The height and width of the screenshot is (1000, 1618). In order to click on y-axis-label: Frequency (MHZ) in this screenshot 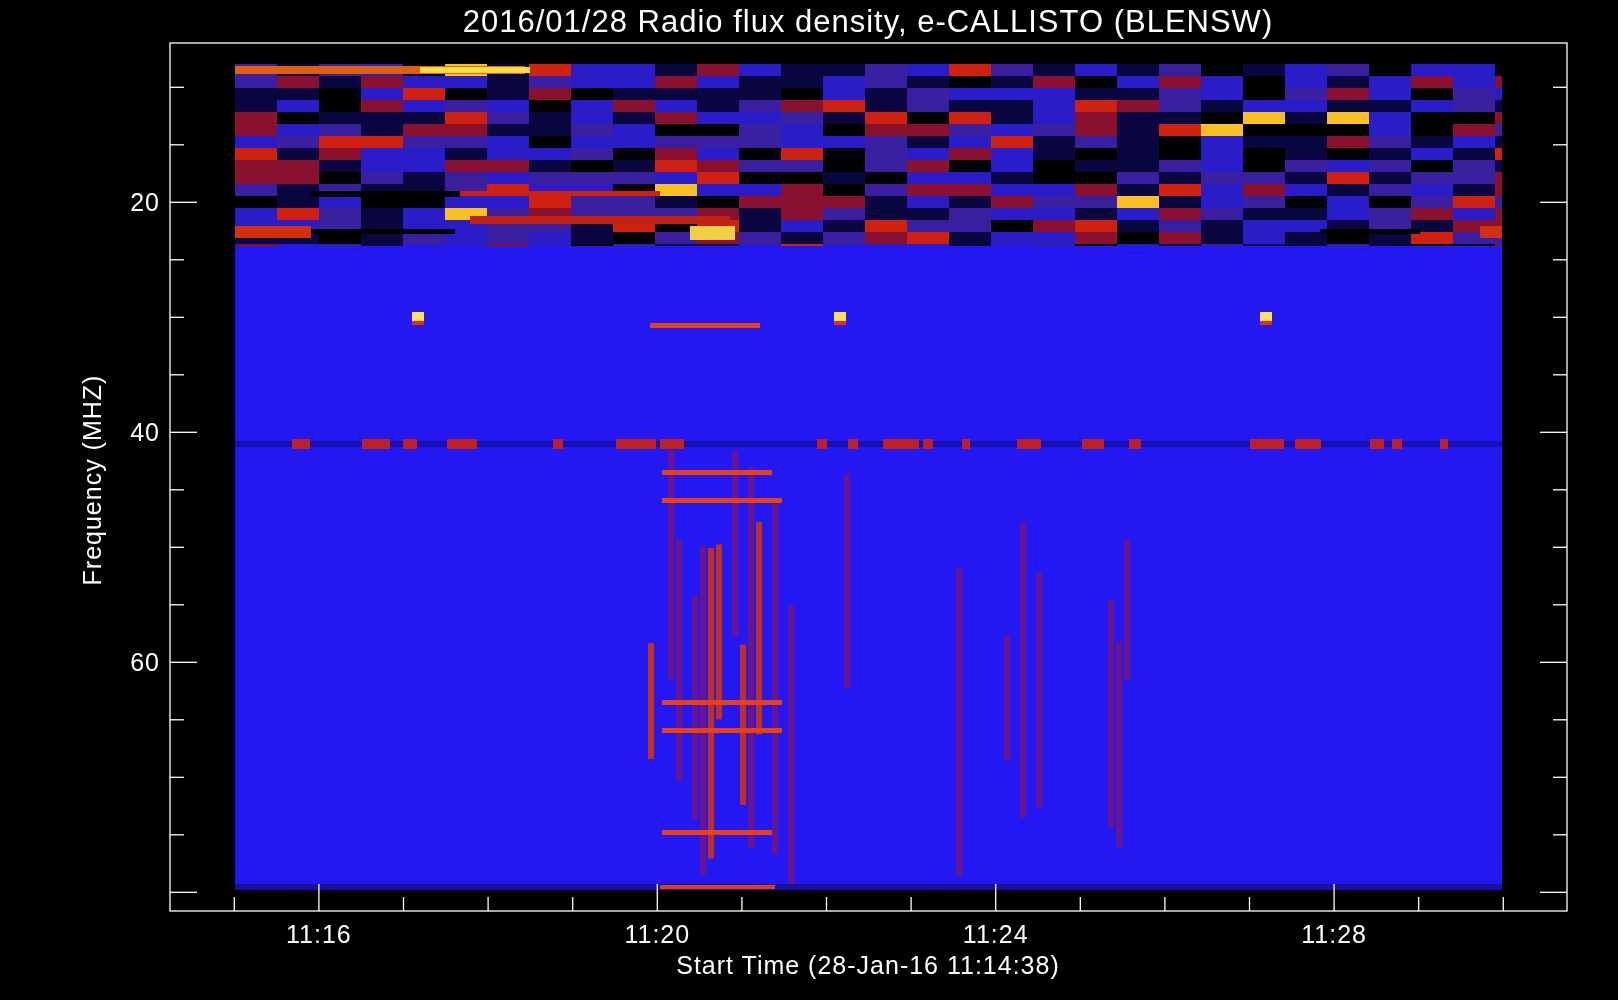, I will do `click(92, 480)`.